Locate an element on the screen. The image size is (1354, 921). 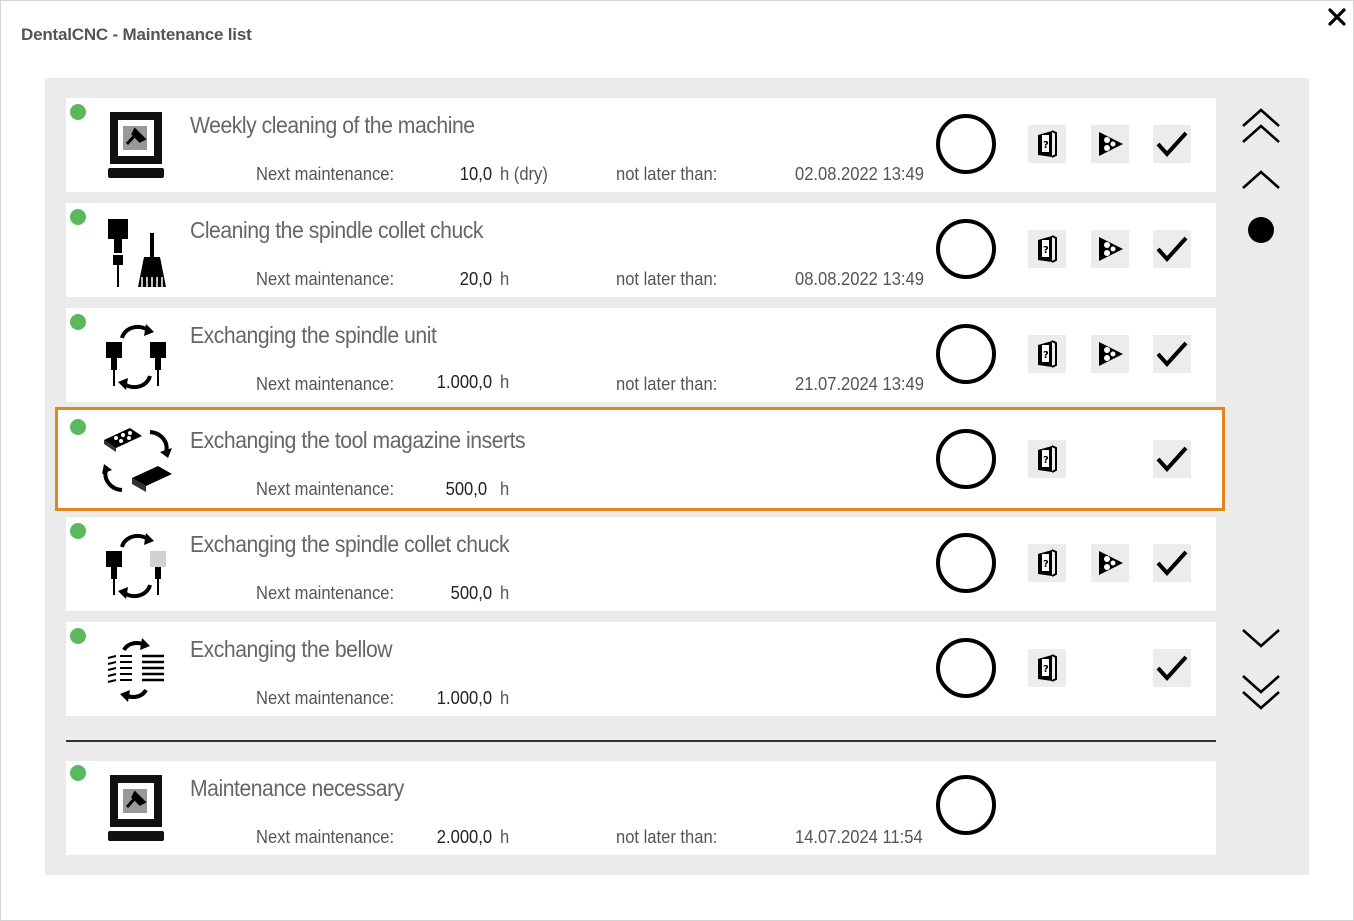
scroll-top-button is located at coordinates (1261, 126).